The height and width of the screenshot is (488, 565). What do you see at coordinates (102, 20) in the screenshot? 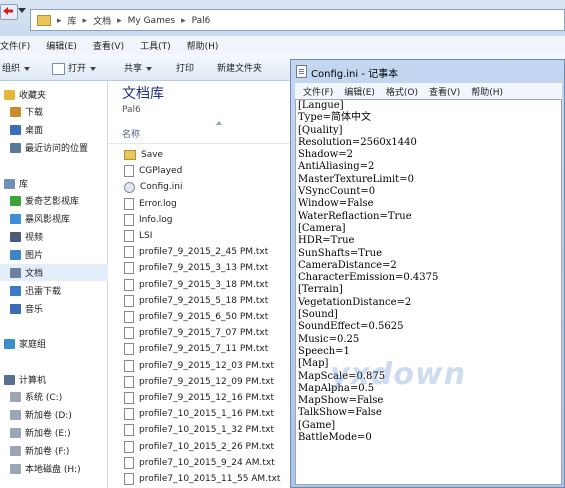
I see `breadcrumb-item: 文档` at bounding box center [102, 20].